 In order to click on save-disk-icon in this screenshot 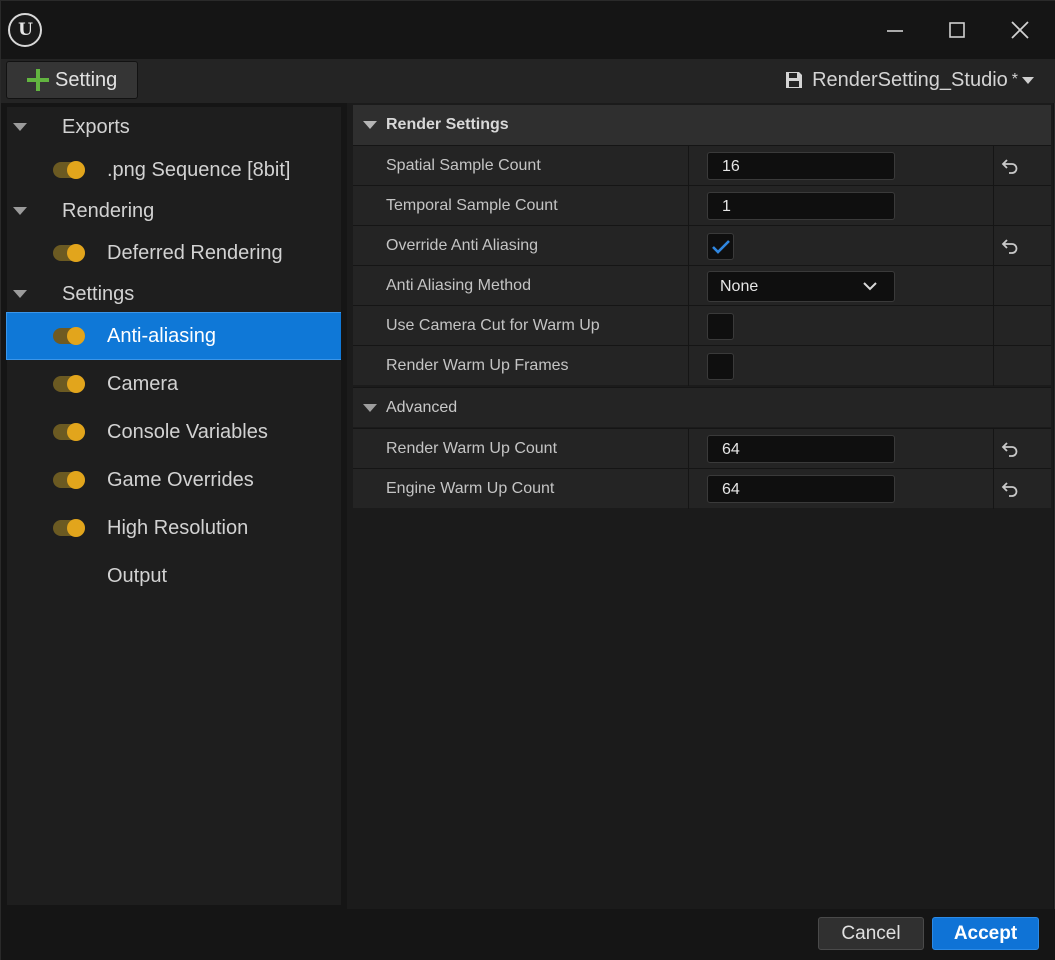, I will do `click(794, 80)`.